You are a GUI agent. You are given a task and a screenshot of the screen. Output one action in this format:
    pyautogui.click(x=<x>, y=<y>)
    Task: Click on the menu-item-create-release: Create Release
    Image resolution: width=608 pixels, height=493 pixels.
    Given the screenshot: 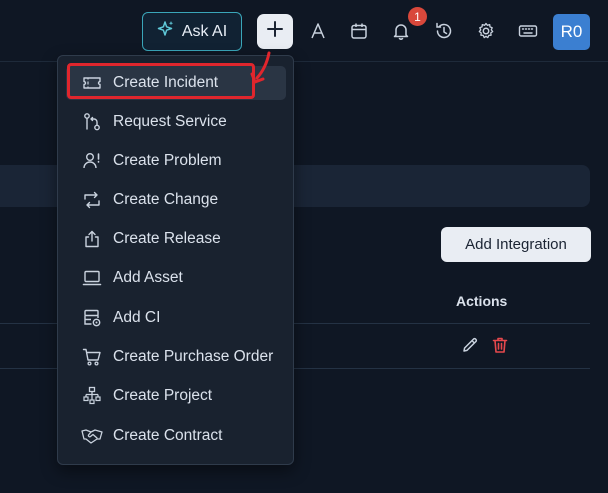 What is the action you would take?
    pyautogui.click(x=176, y=239)
    